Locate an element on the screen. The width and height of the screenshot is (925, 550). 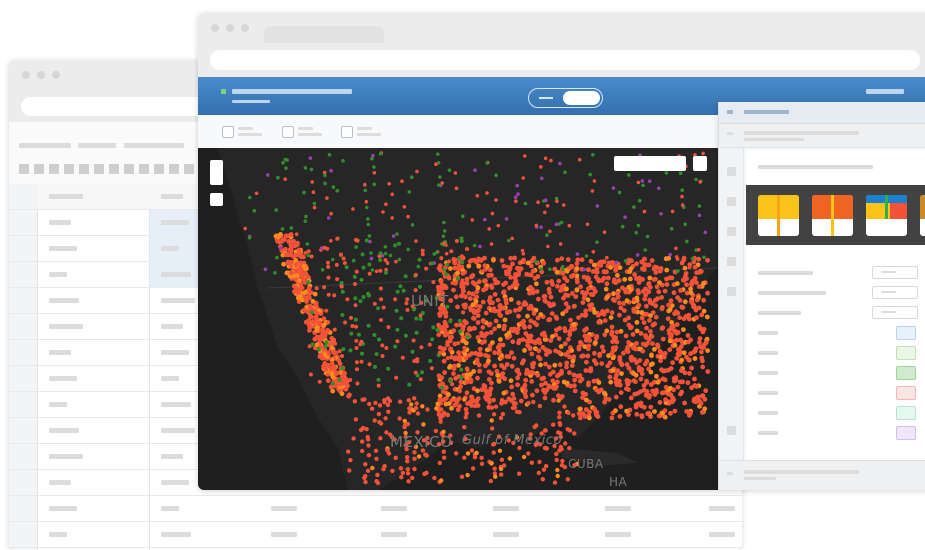
zoom-out-button is located at coordinates (216, 199).